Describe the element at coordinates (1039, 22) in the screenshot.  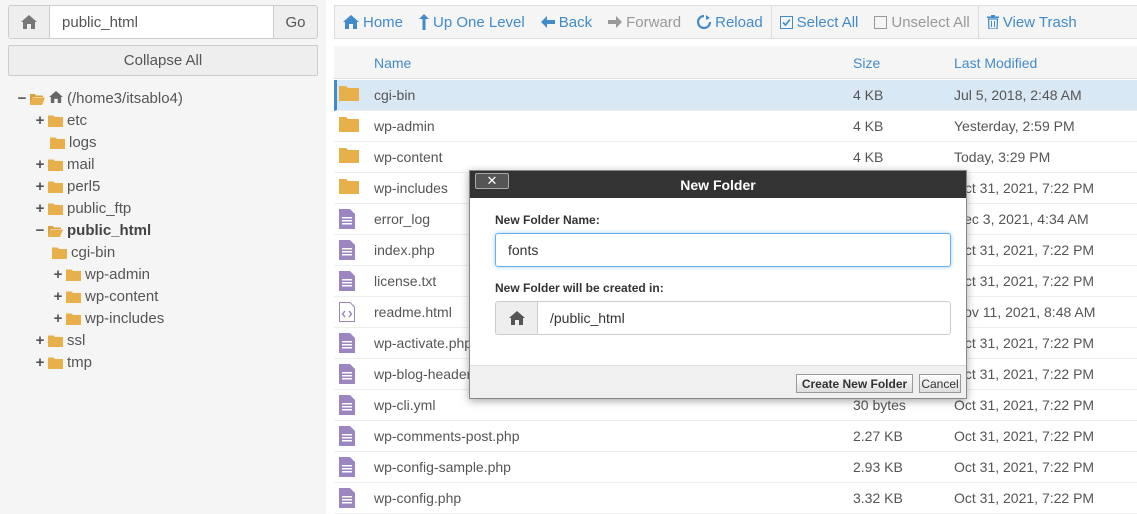
I see `view-trash-label: View Trash` at that location.